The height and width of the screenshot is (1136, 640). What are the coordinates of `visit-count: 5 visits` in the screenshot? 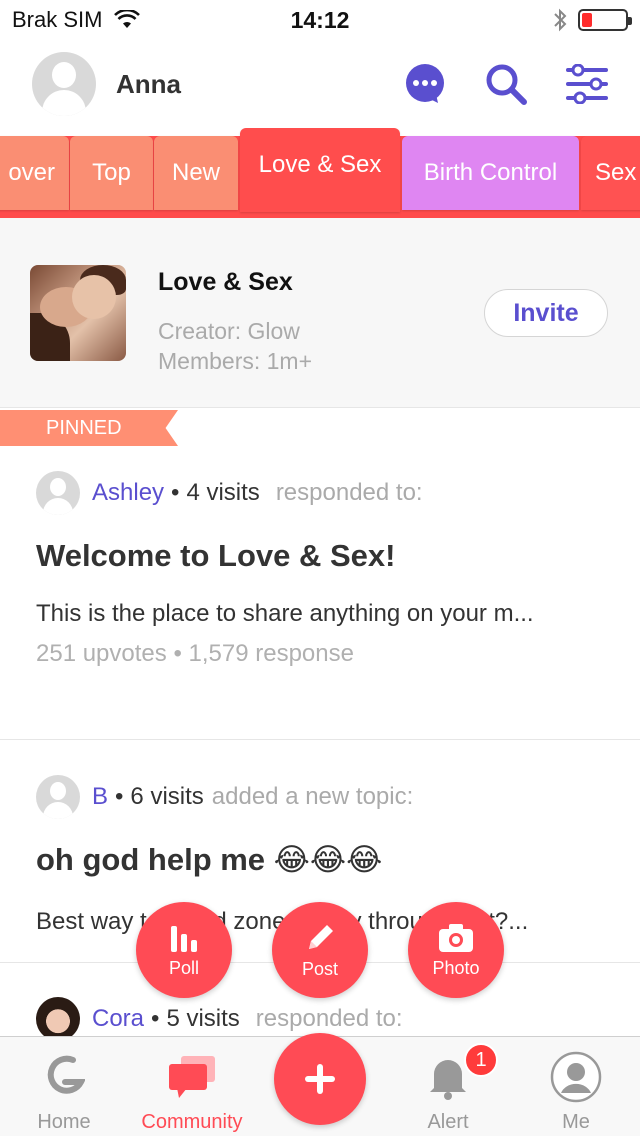 It's located at (203, 1018).